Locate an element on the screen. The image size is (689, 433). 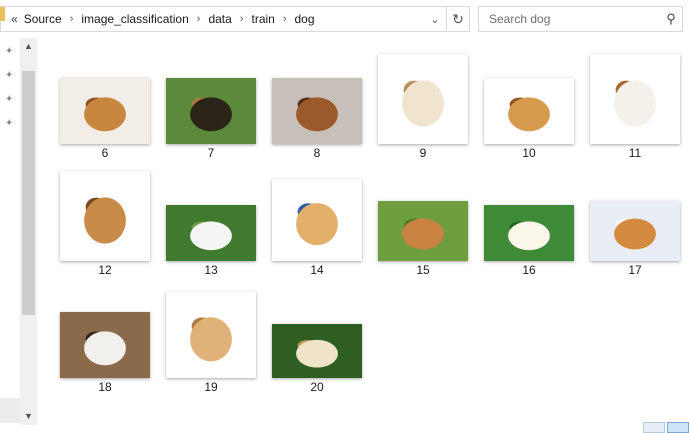
file-name-label: 10 is located at coordinates (529, 153).